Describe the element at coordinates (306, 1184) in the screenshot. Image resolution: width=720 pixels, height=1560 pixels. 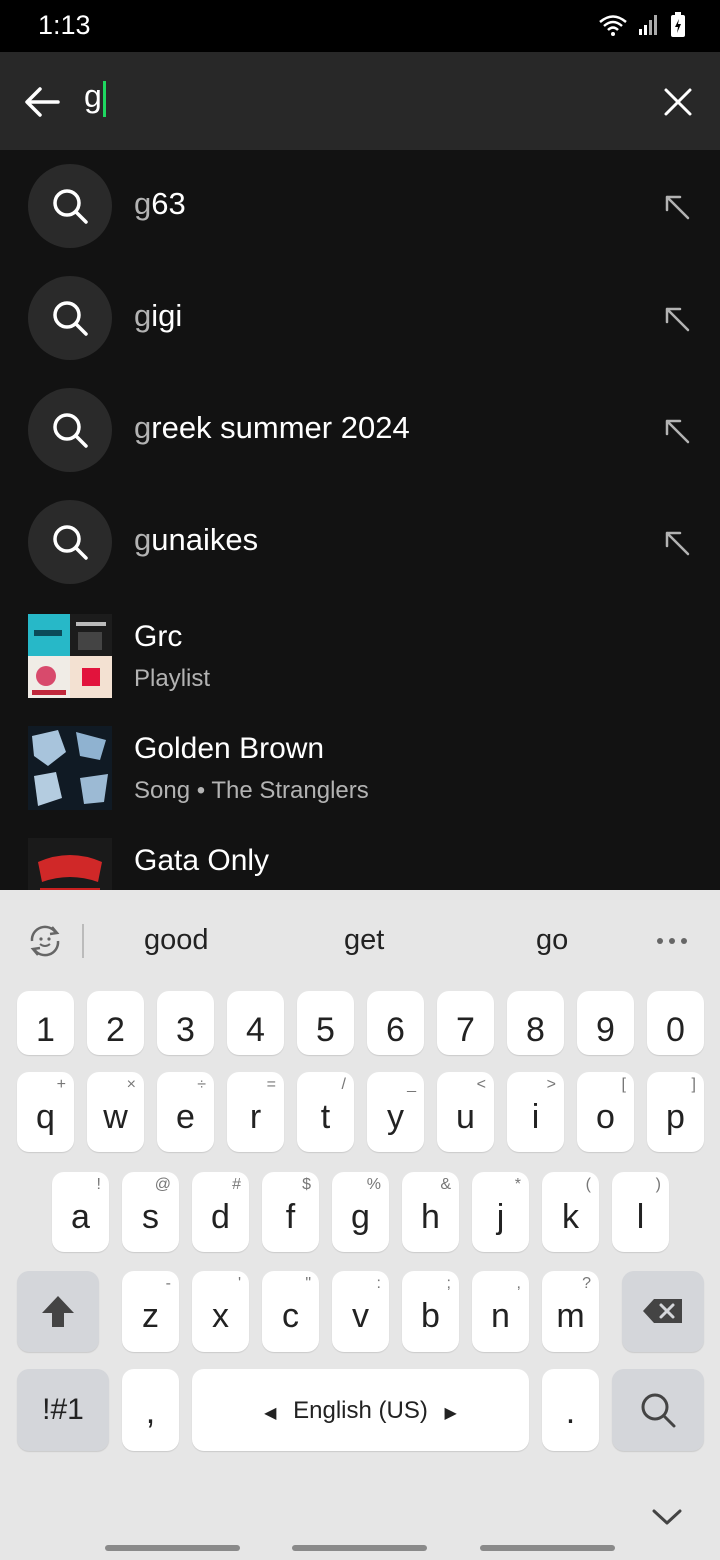
I see `key-alt-label: $` at that location.